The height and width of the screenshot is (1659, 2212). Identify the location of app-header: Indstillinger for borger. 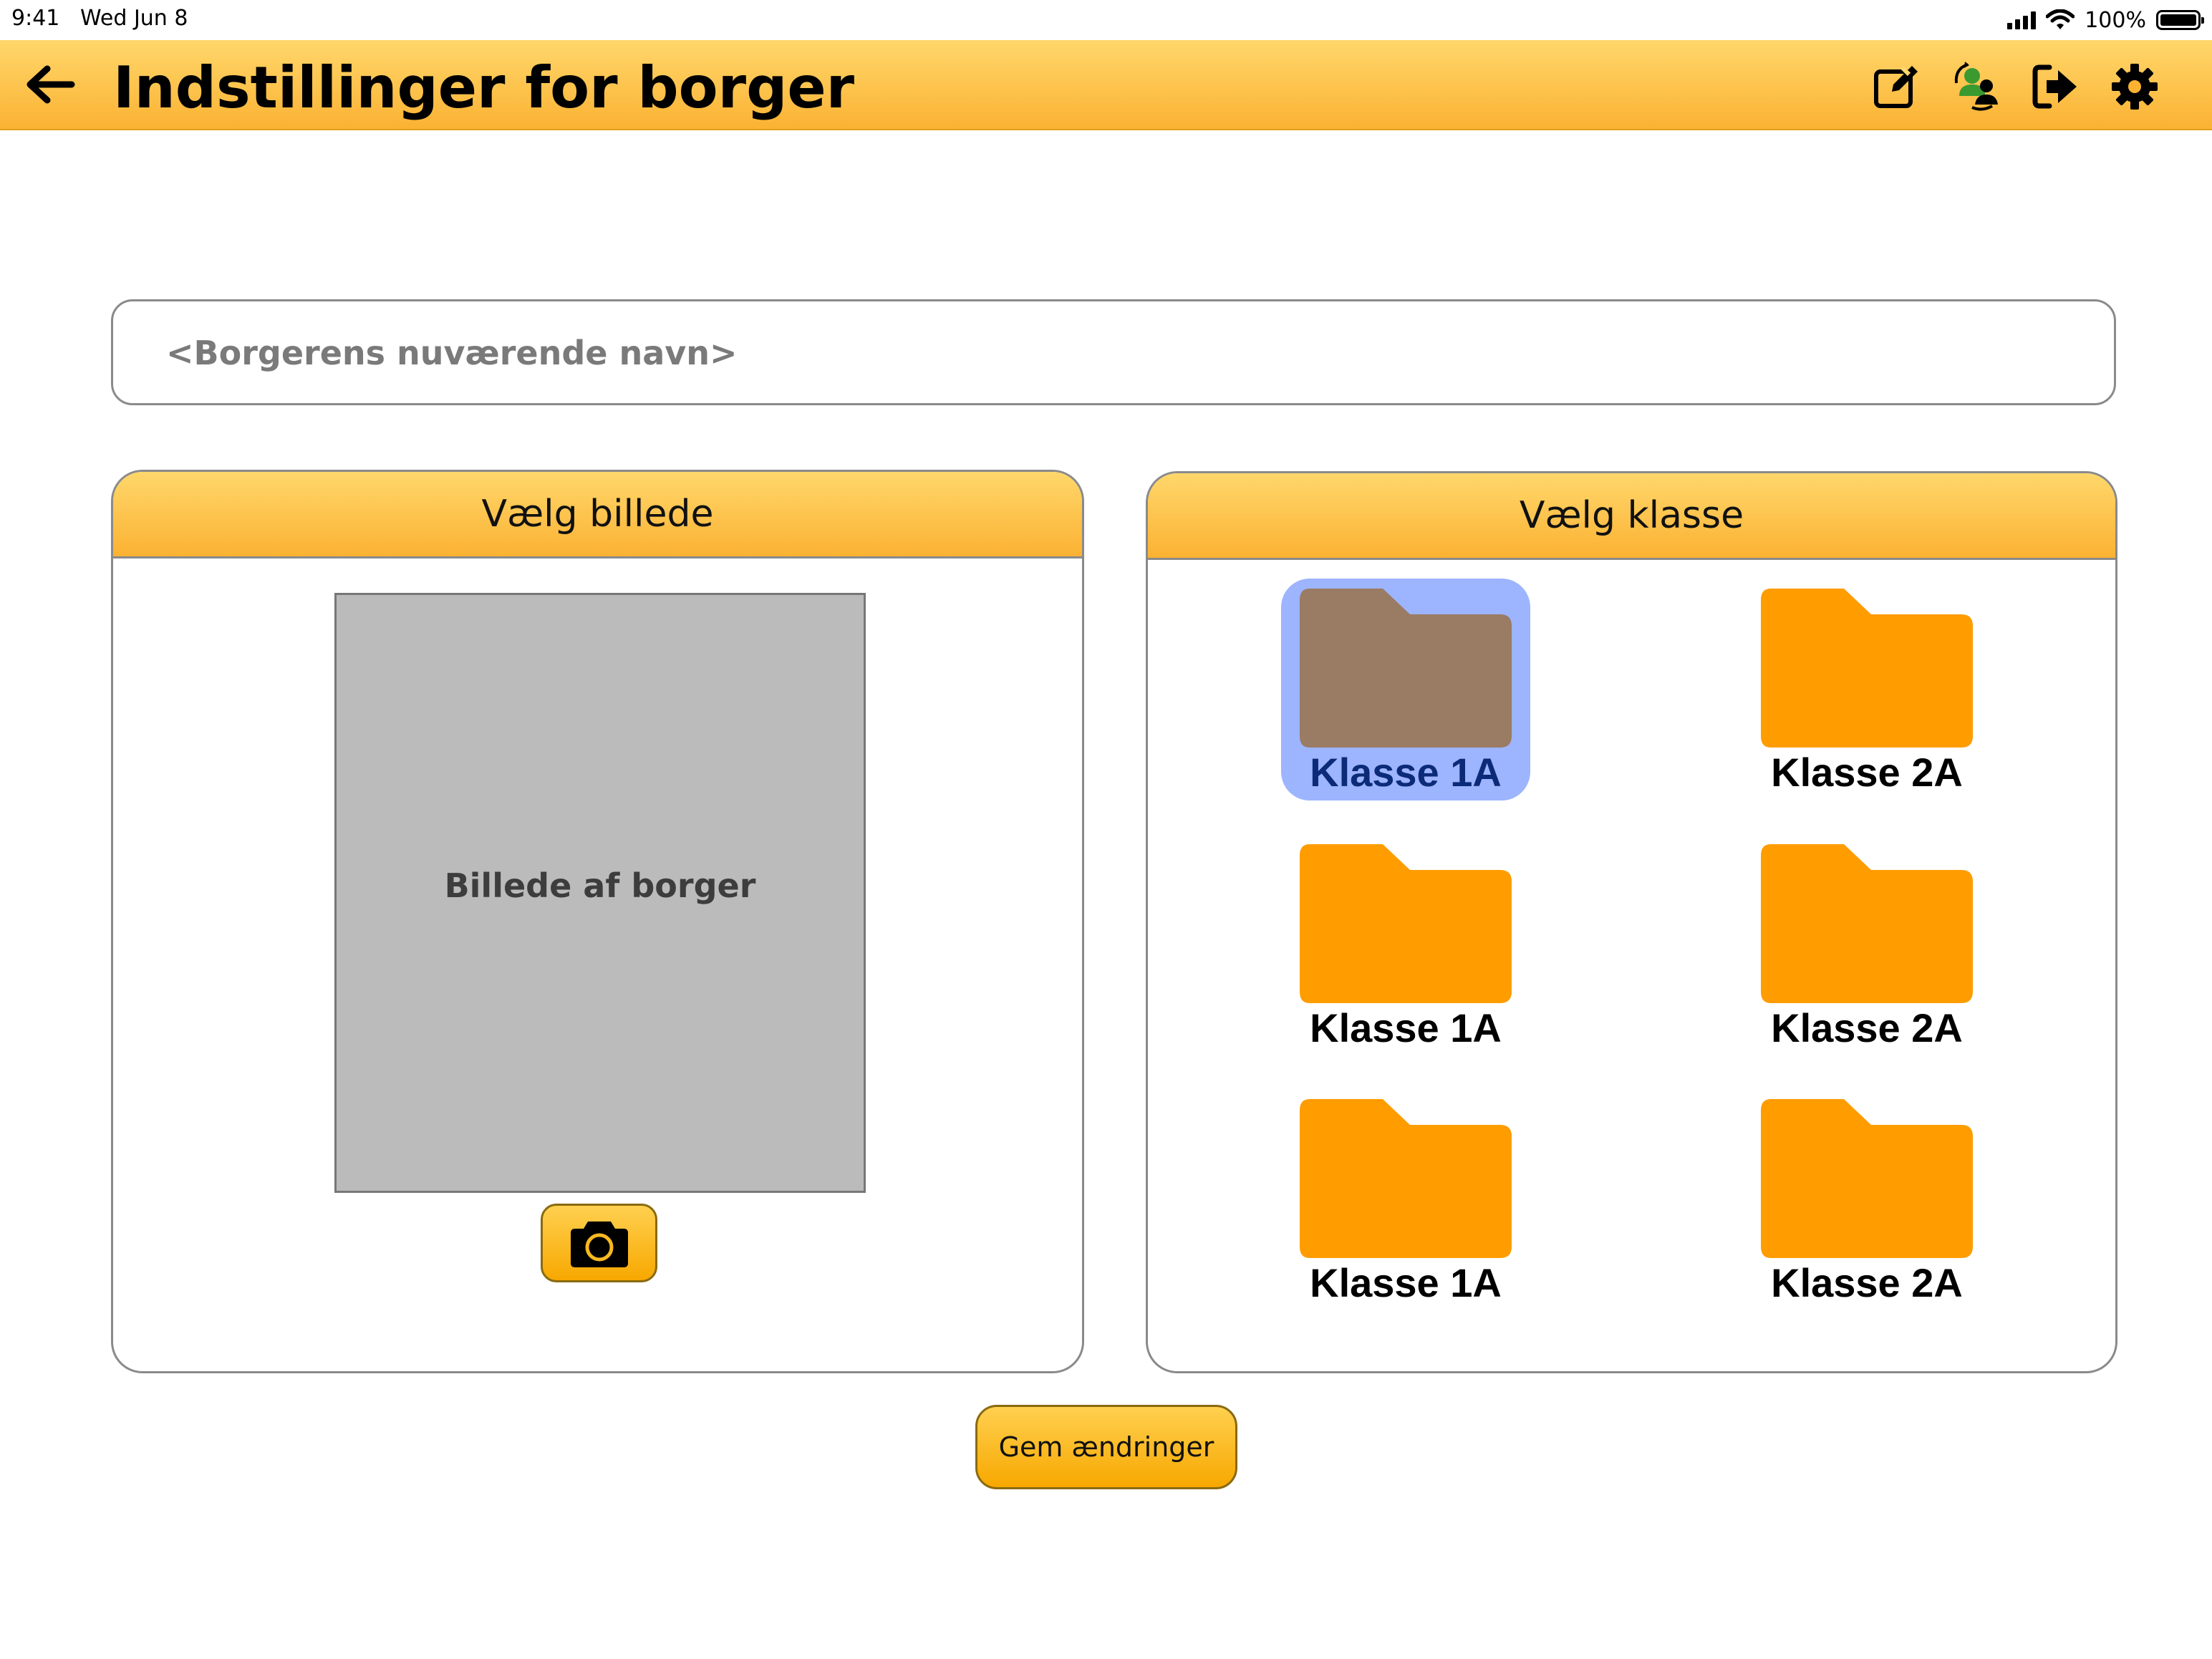
(1106, 85).